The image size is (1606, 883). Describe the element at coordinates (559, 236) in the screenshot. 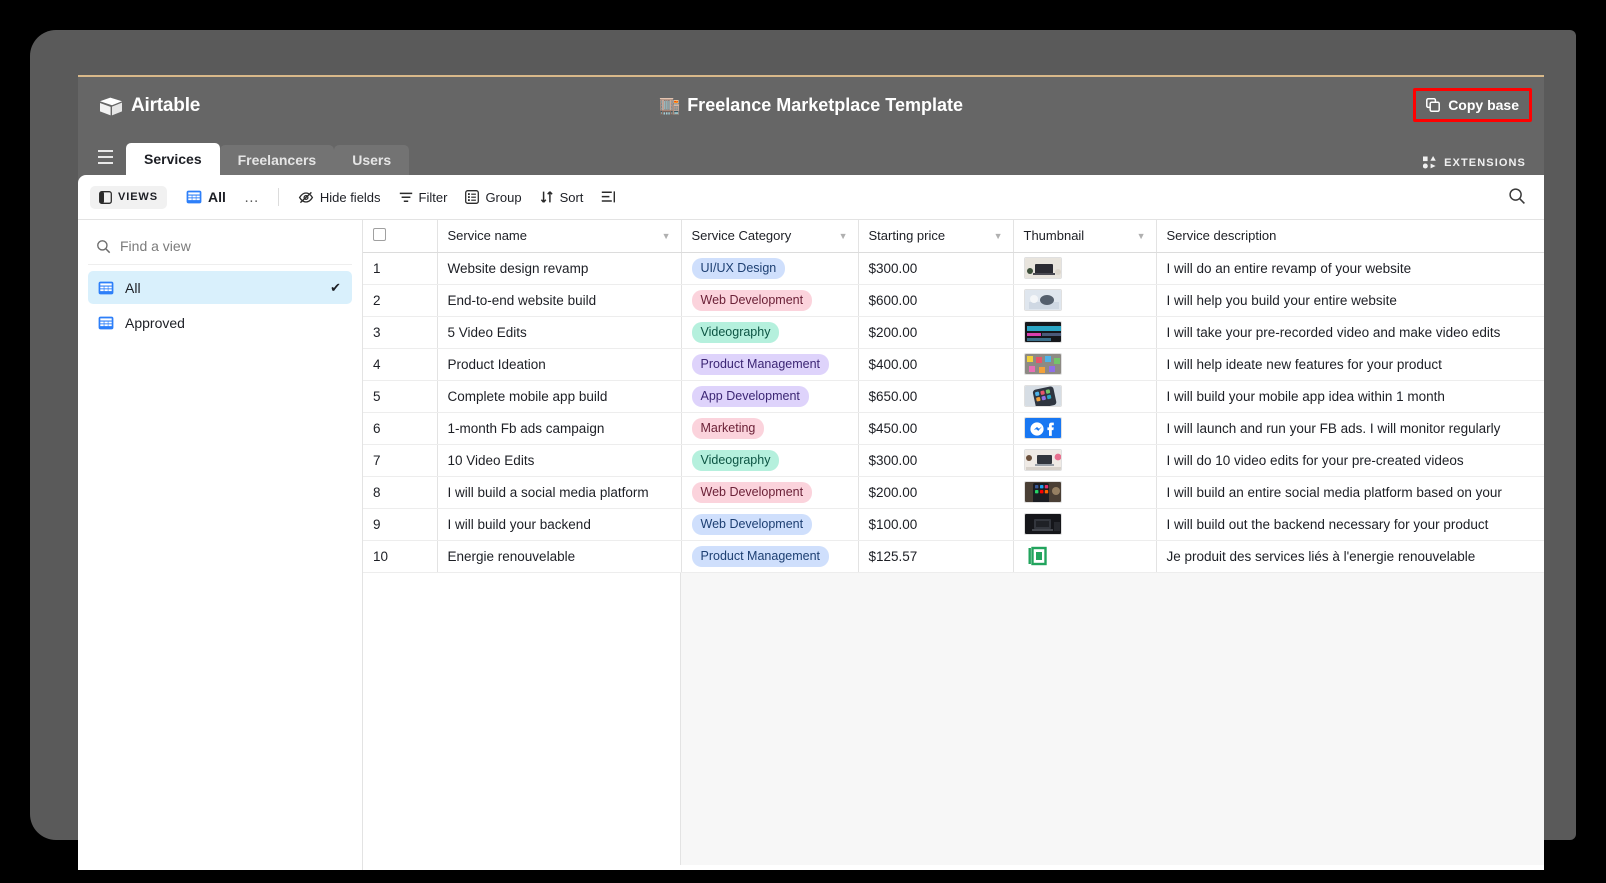

I see `column-header-service-name: Service name ▼` at that location.